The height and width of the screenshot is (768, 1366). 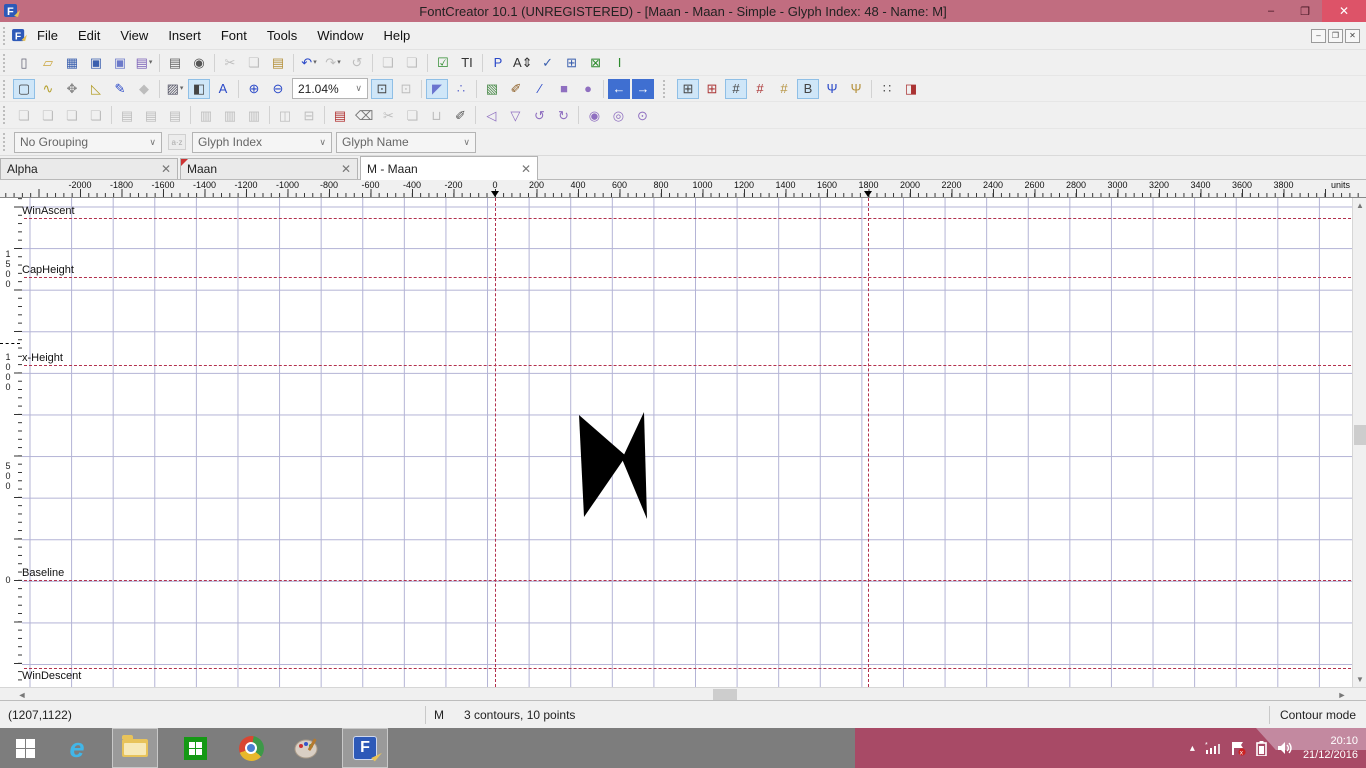 What do you see at coordinates (620, 63) in the screenshot?
I see `insert-character-button: I` at bounding box center [620, 63].